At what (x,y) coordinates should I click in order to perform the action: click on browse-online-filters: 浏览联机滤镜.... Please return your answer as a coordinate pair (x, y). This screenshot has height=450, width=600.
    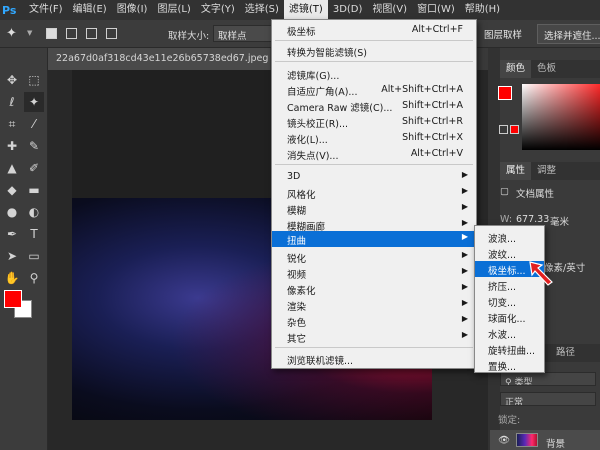
    Looking at the image, I should click on (374, 359).